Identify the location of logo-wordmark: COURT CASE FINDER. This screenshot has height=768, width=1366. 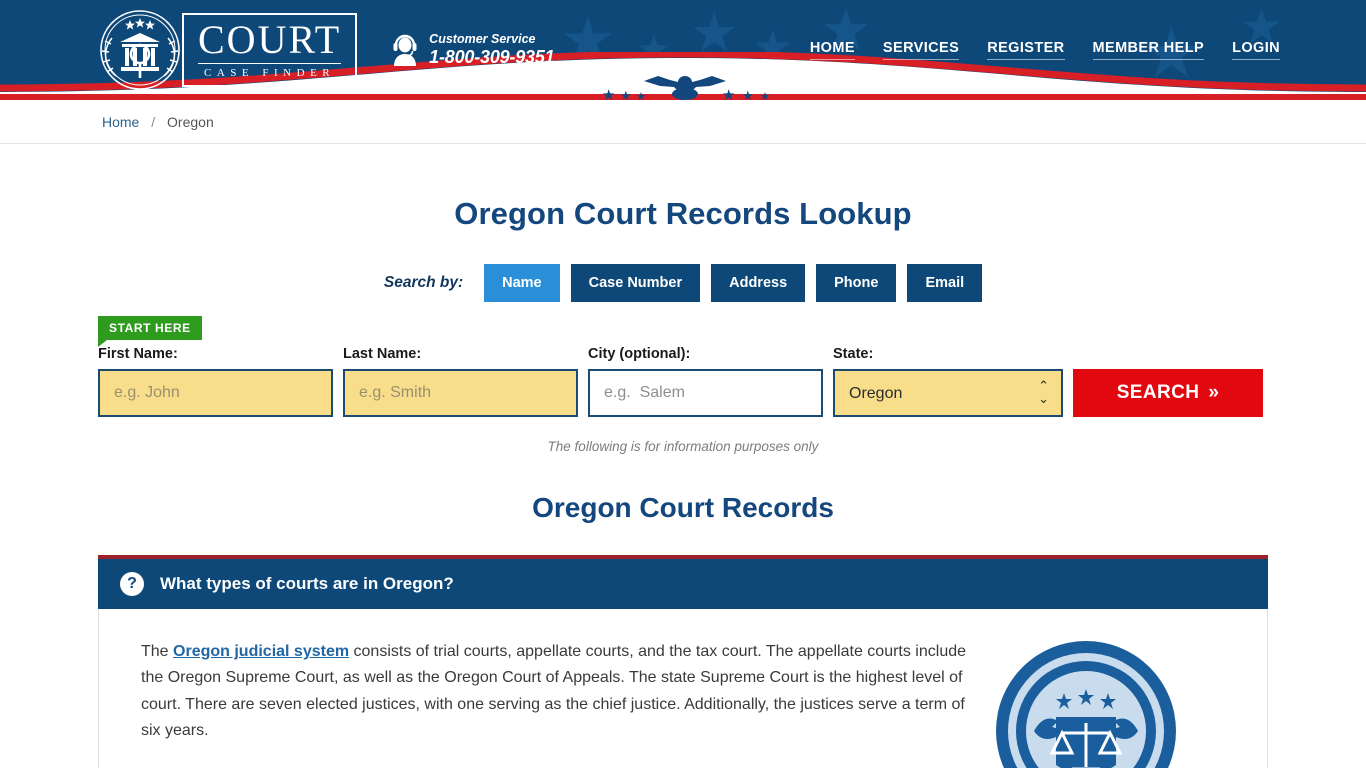
(270, 50).